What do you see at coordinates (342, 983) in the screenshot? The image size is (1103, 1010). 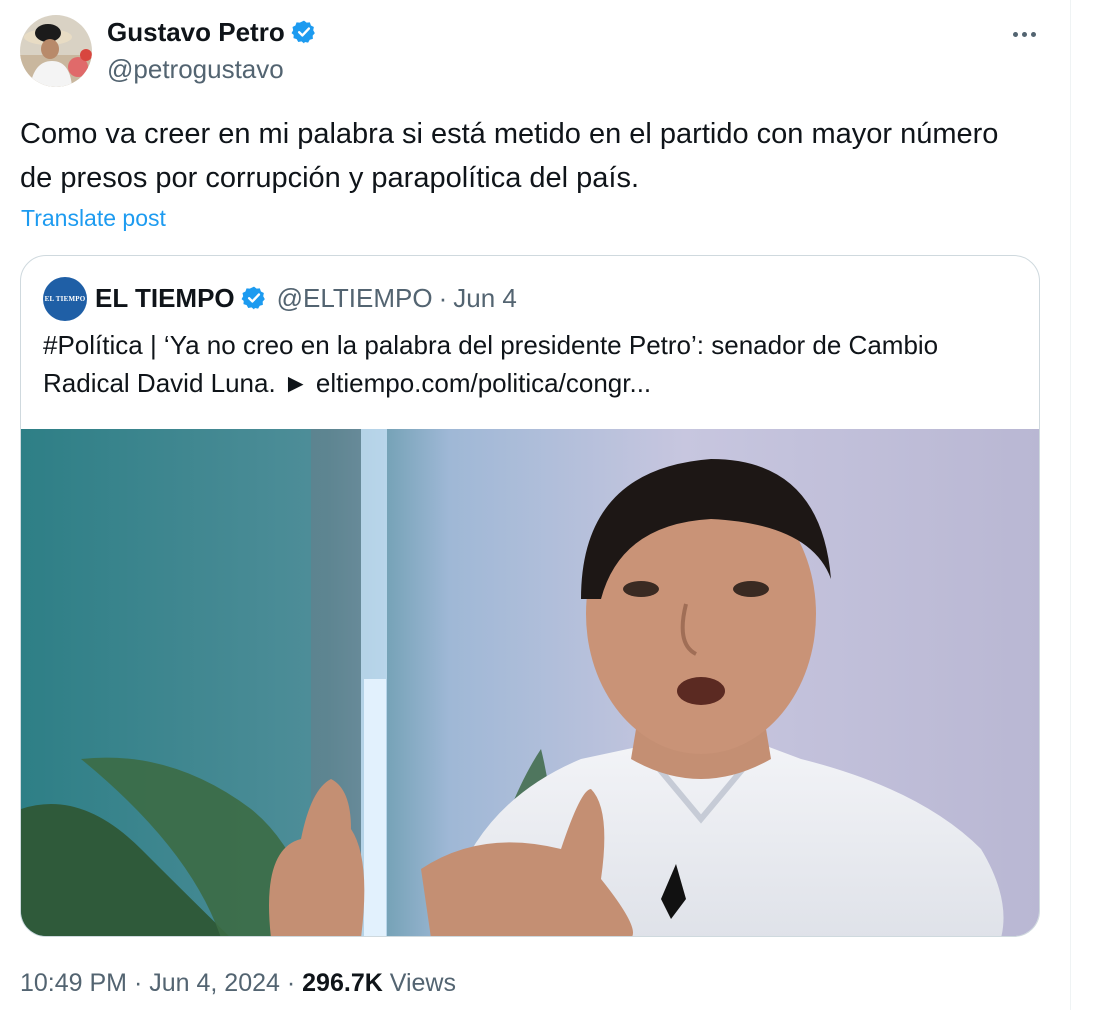 I see `views-count: 296.7K` at bounding box center [342, 983].